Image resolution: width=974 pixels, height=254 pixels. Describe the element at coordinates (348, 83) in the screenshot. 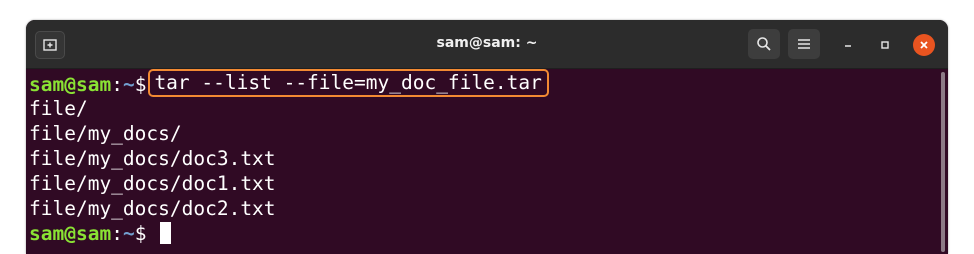

I see `highlighted-command: tar --list --file=my_doc_file.tar` at that location.